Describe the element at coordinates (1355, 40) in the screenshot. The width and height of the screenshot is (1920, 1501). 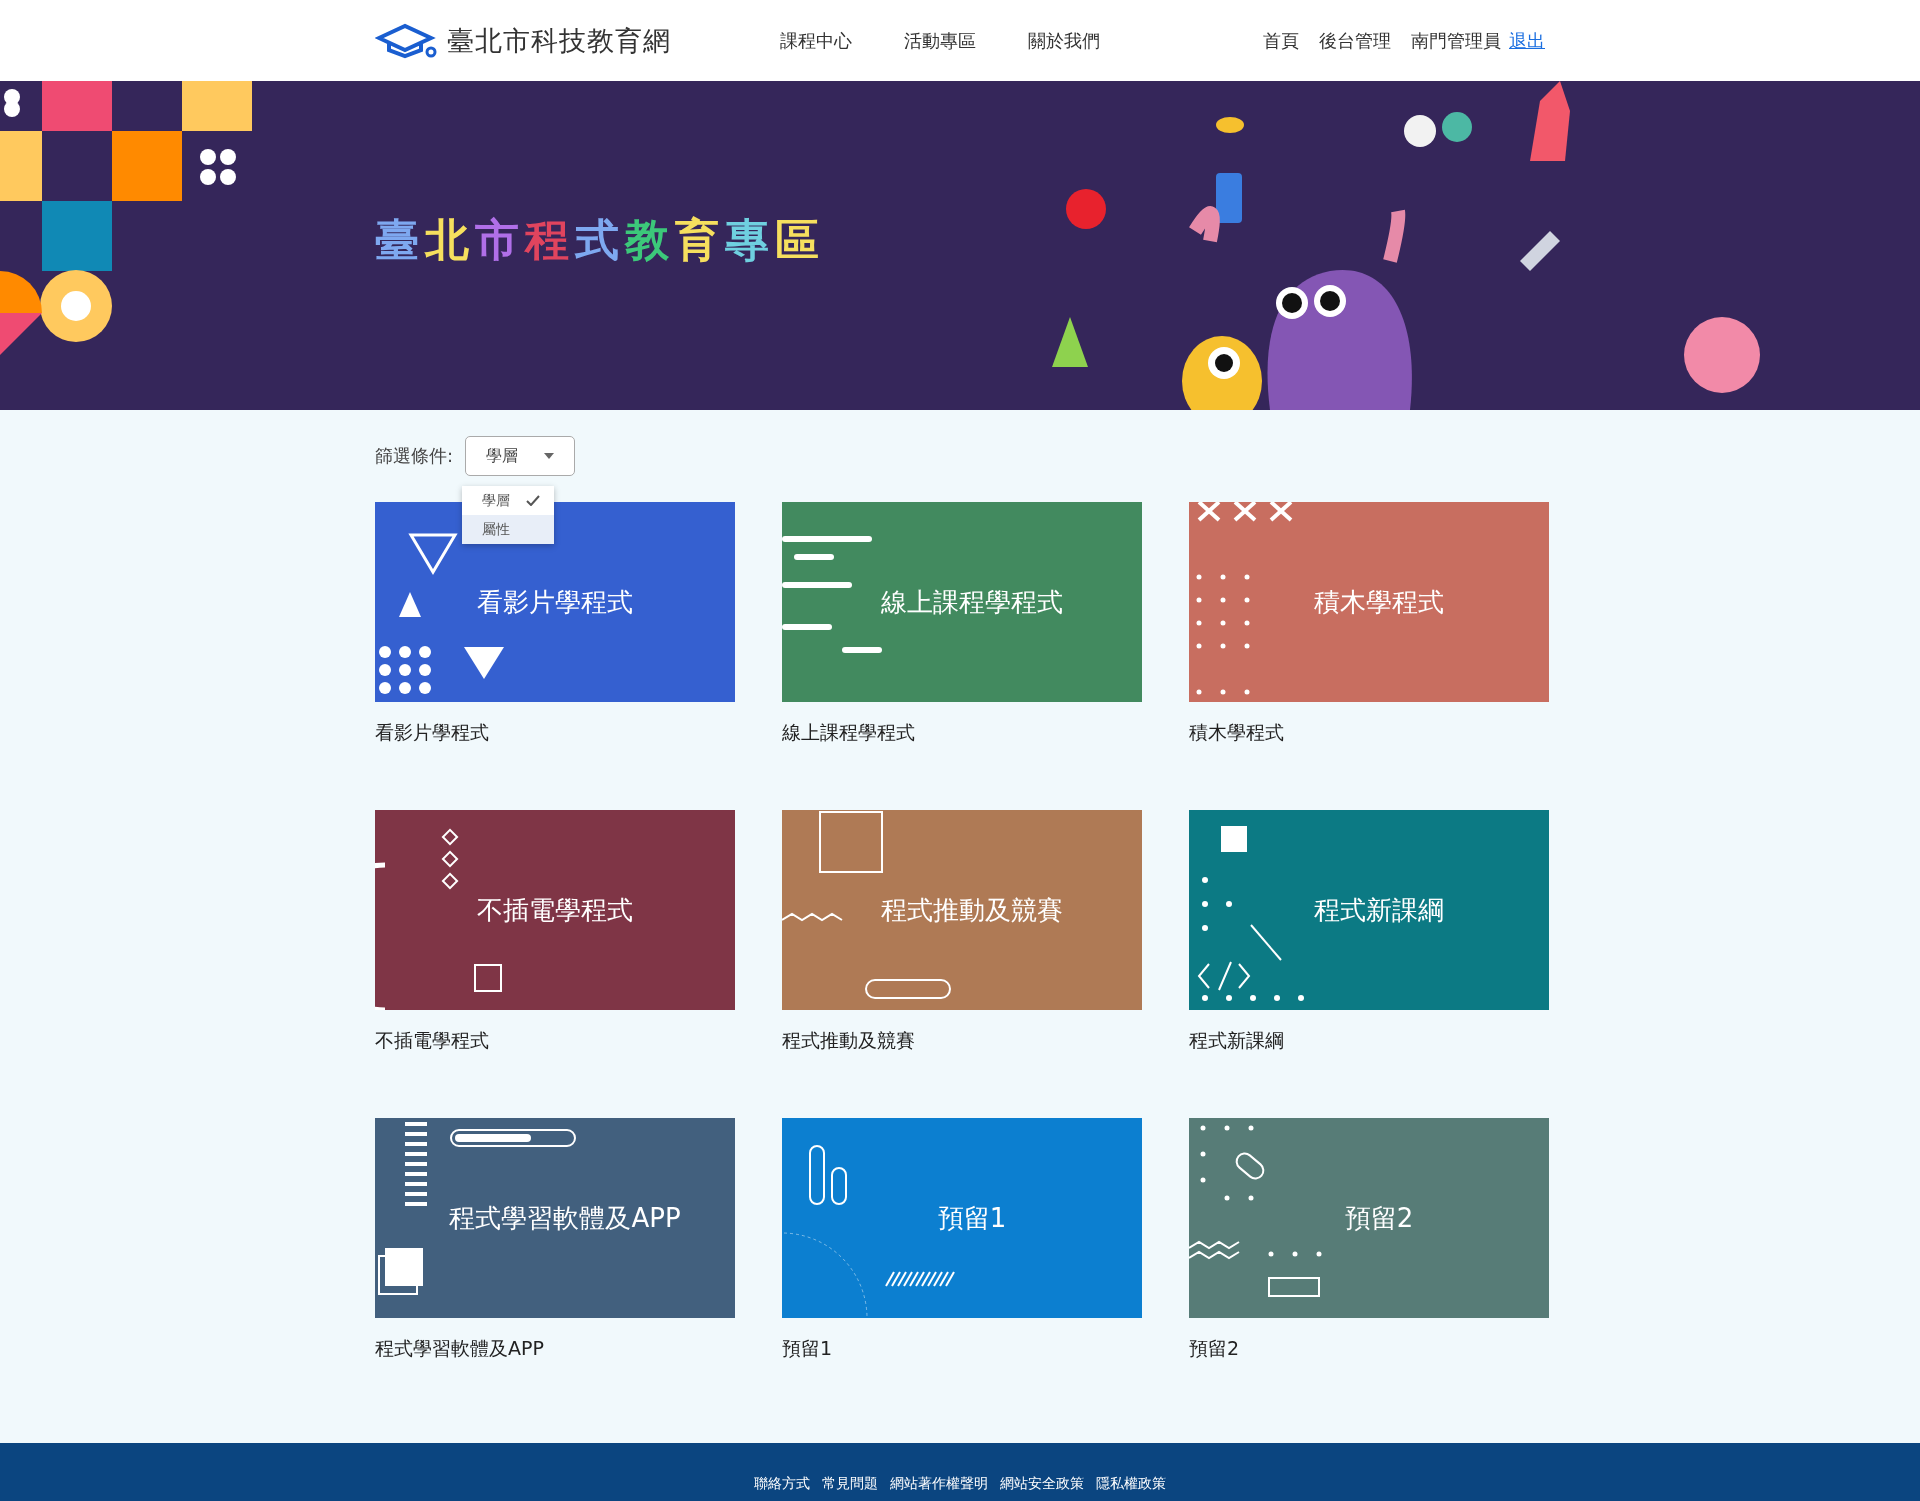
I see `nav-link: 後台管理` at that location.